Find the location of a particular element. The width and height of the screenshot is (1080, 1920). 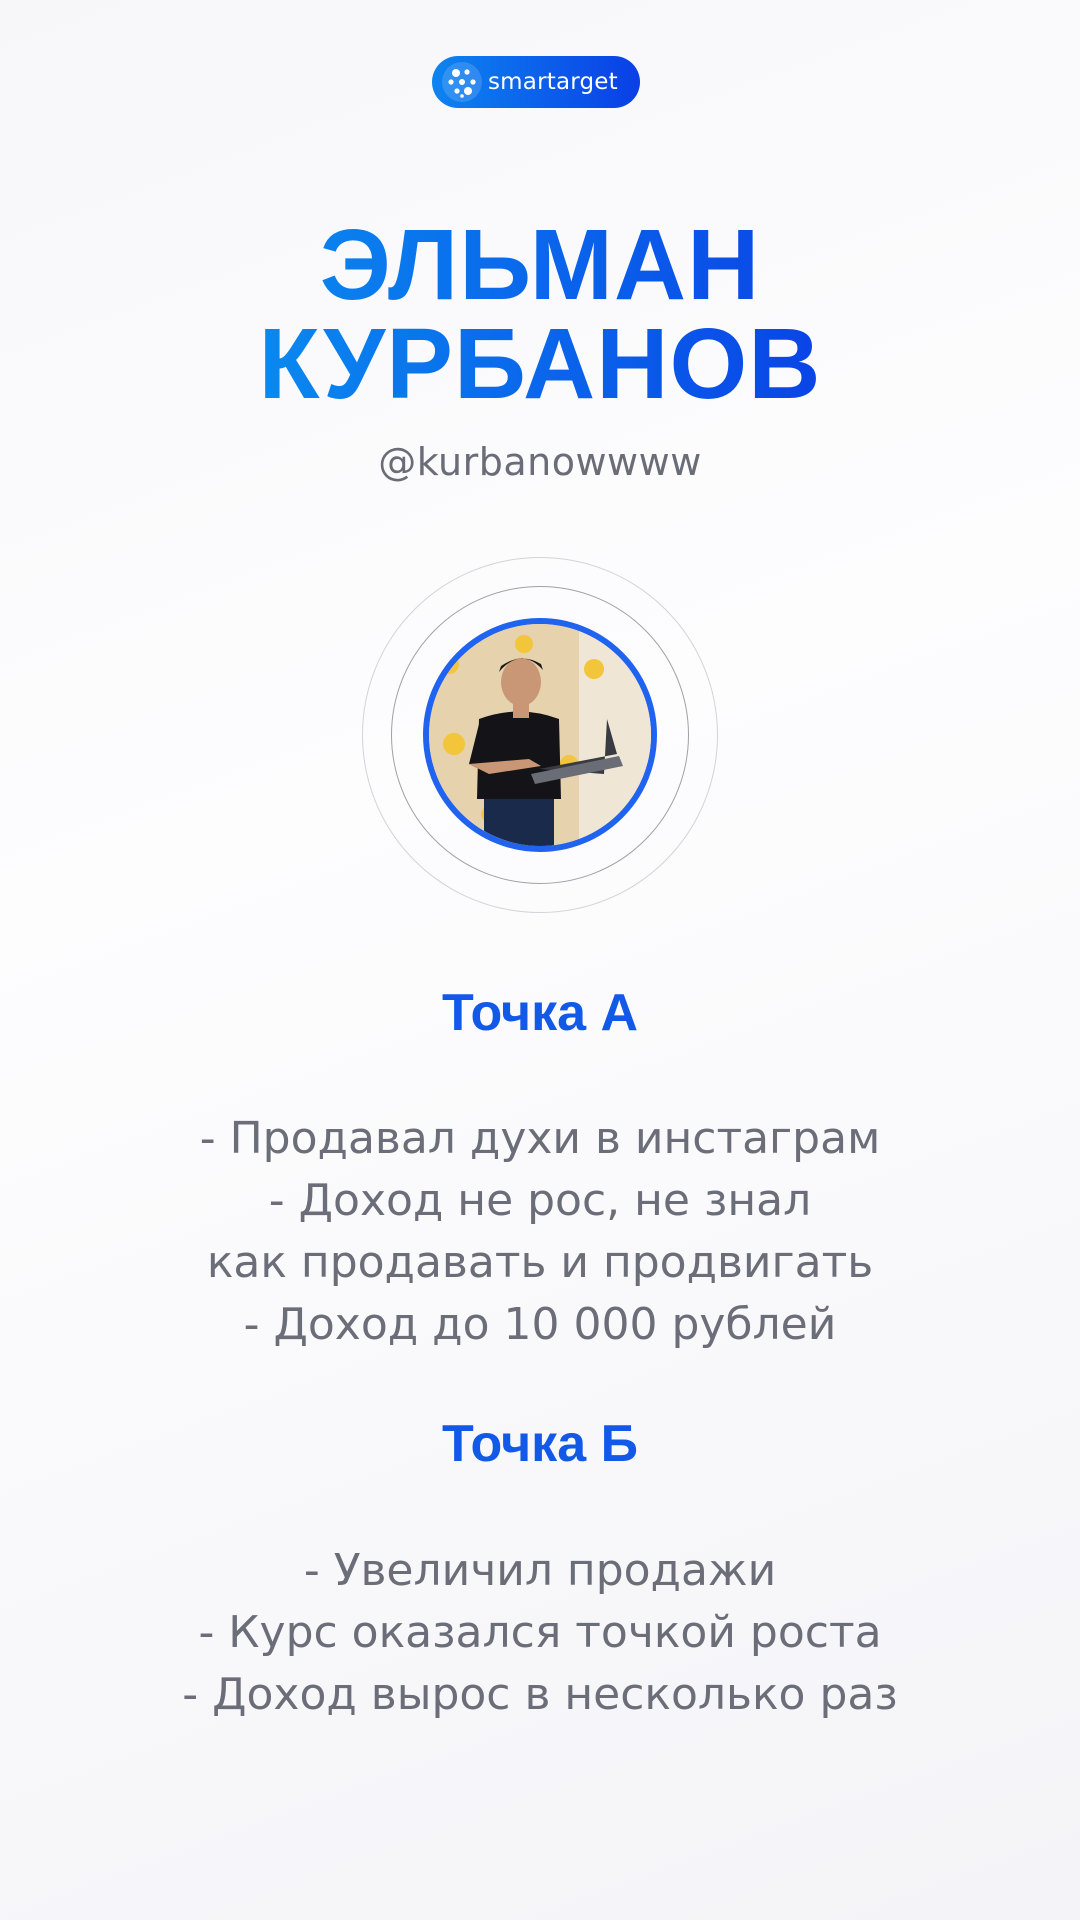

person-photo-icon is located at coordinates (540, 735).